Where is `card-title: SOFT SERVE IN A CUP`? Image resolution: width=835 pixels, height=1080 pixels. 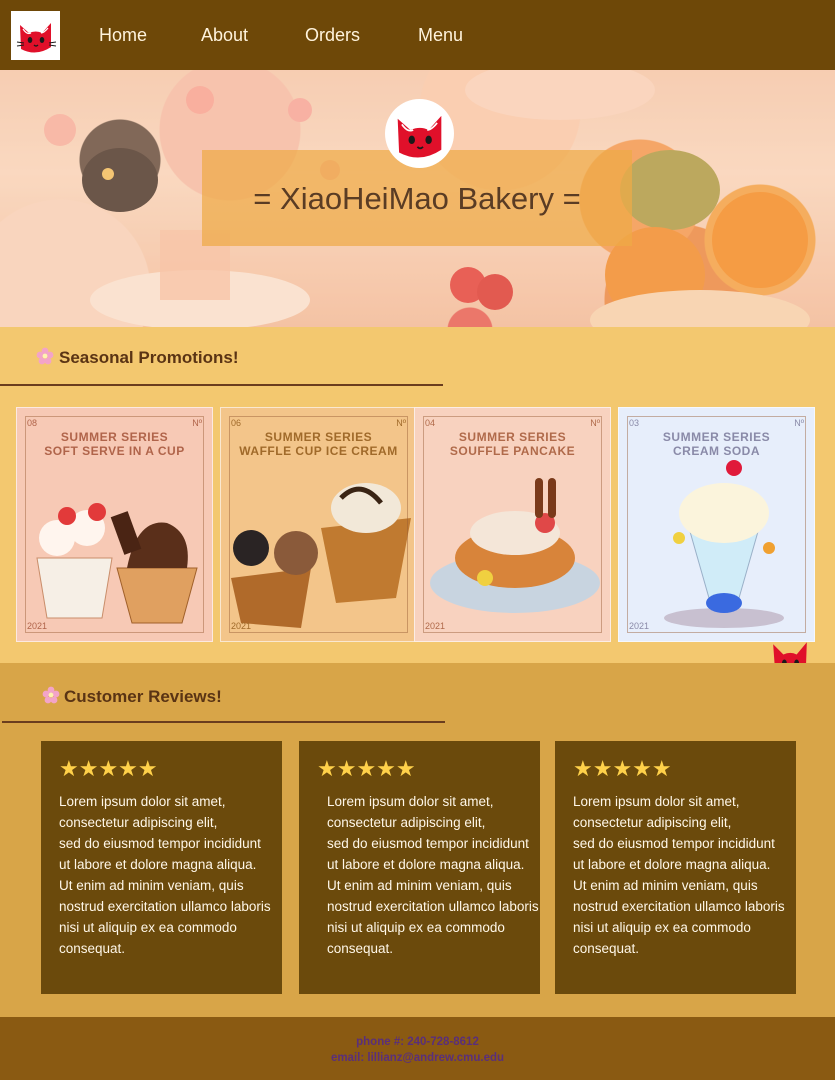 card-title: SOFT SERVE IN A CUP is located at coordinates (114, 451).